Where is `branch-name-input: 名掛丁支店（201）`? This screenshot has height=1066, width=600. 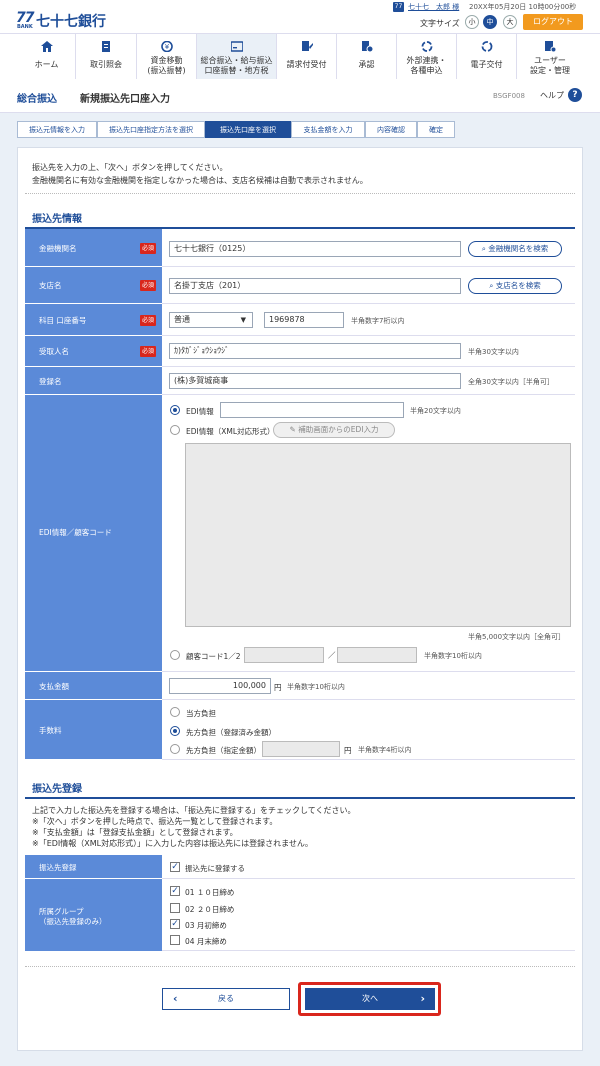 branch-name-input: 名掛丁支店（201） is located at coordinates (315, 286).